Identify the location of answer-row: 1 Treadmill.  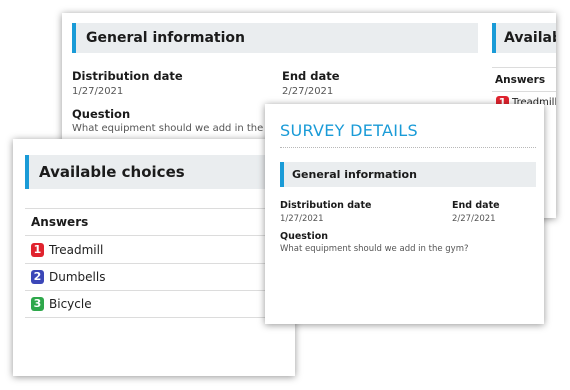
(154, 251).